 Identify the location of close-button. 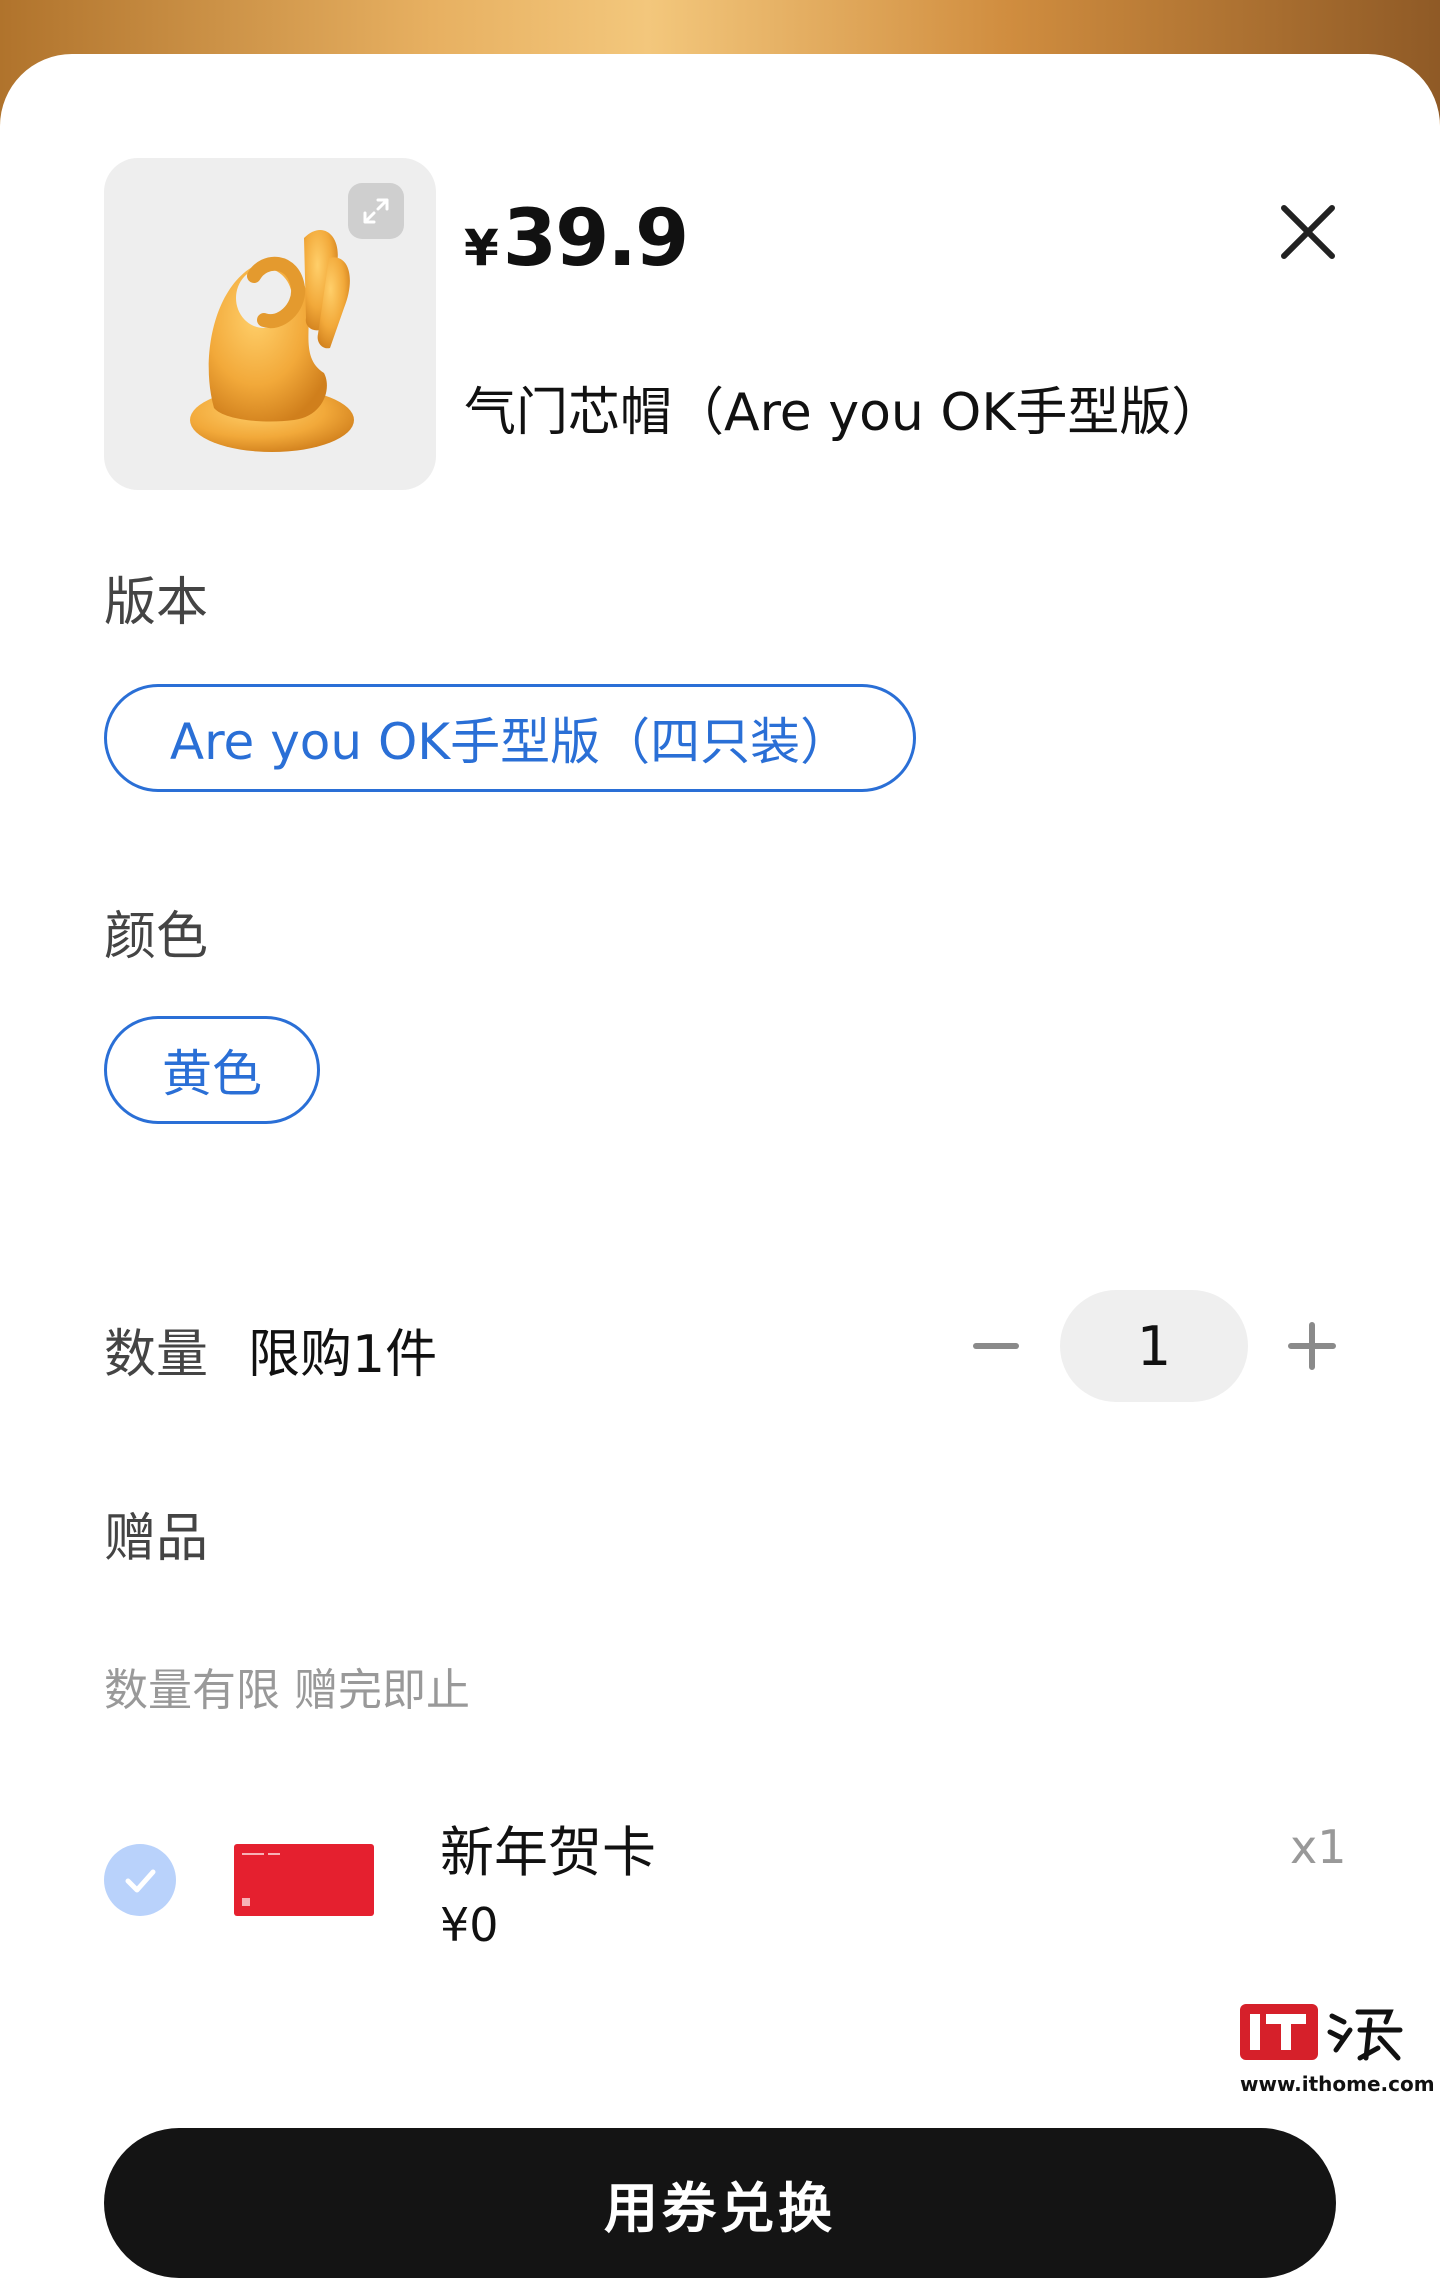
(1308, 232).